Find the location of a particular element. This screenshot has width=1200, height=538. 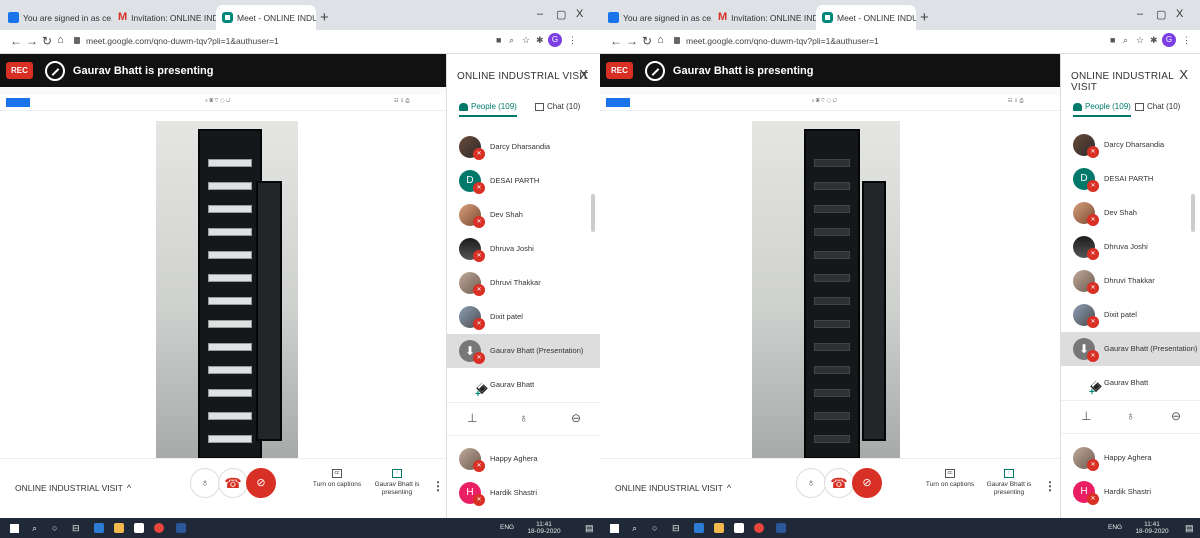

store-icon is located at coordinates (139, 528).